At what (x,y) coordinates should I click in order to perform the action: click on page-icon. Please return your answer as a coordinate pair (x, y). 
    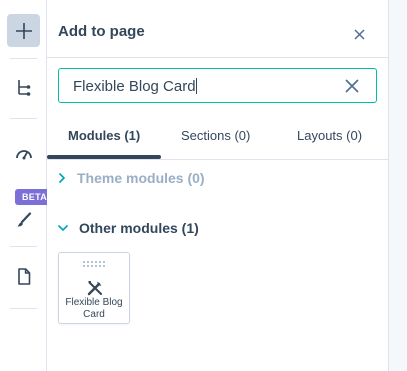
    Looking at the image, I should click on (23, 276).